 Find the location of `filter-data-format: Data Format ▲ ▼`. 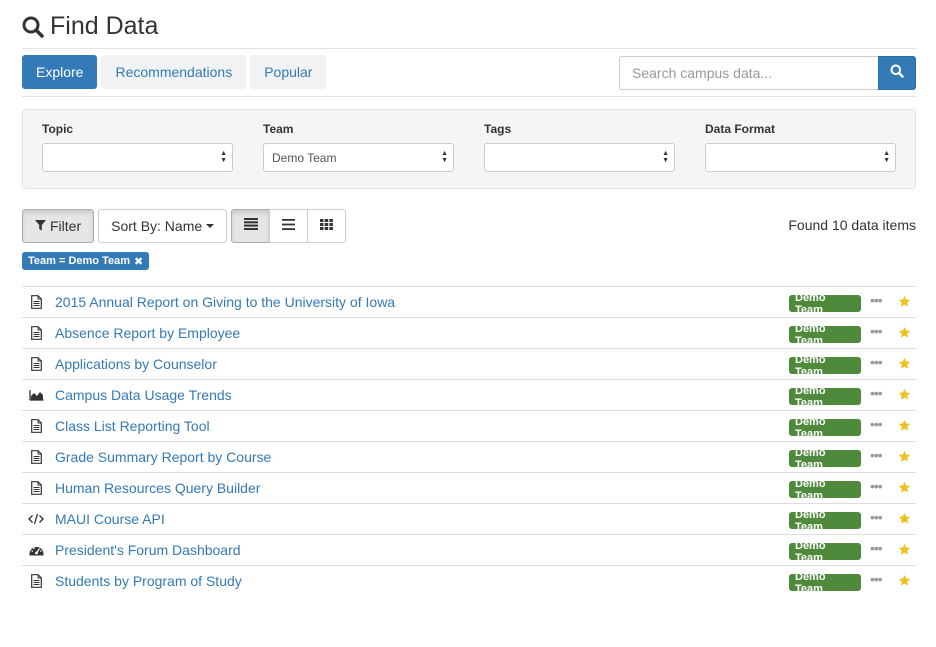

filter-data-format: Data Format ▲ ▼ is located at coordinates (800, 147).